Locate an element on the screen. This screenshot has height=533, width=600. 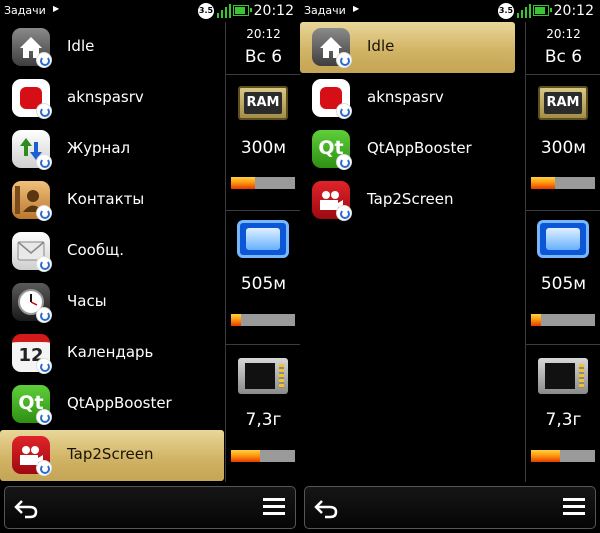
app-item-contacts: Контакты is located at coordinates (112, 200).